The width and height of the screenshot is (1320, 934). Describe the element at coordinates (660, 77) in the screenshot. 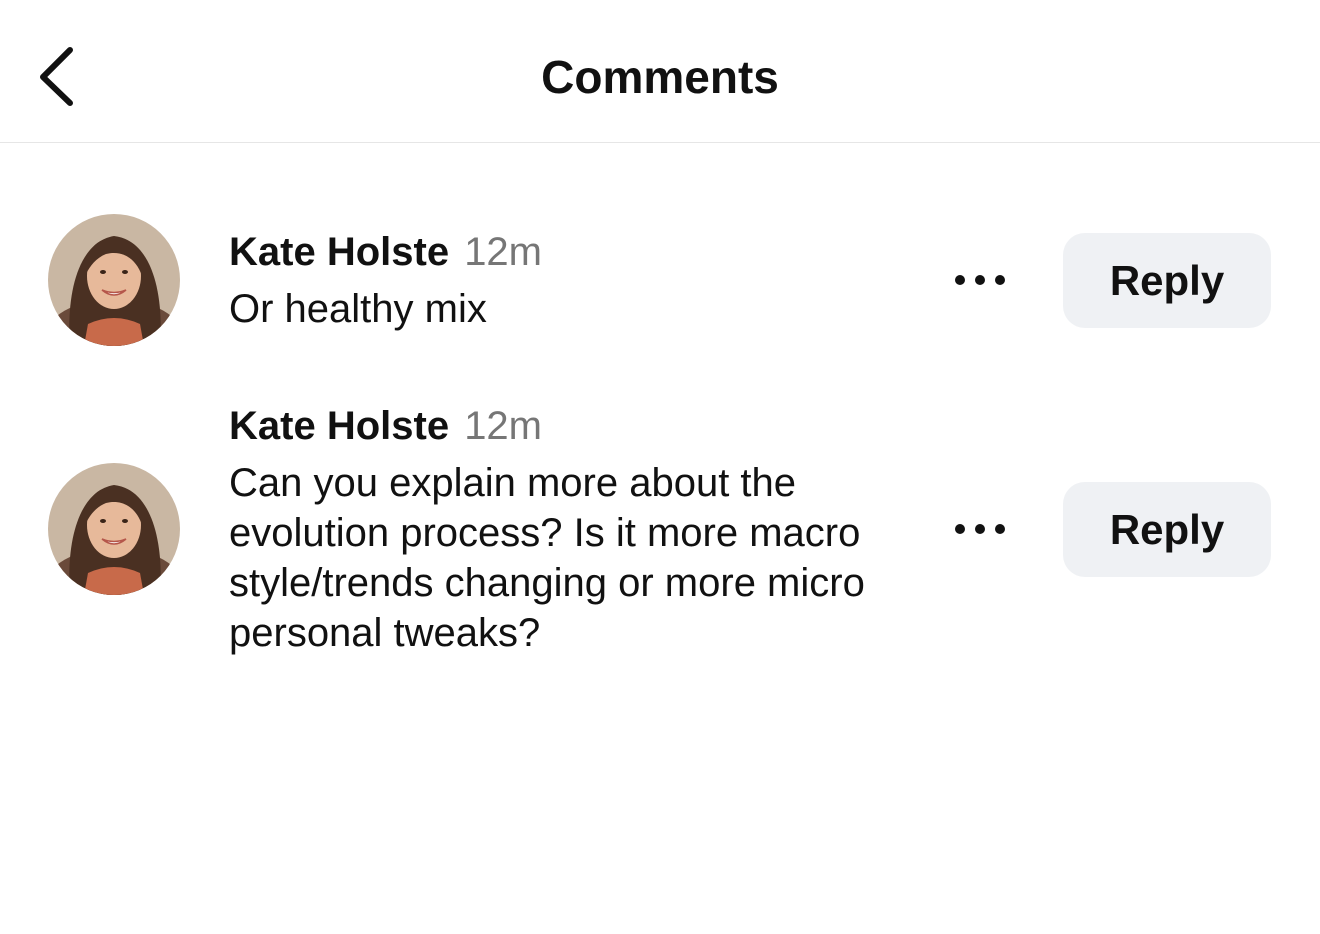

I see `page-title: Comments` at that location.